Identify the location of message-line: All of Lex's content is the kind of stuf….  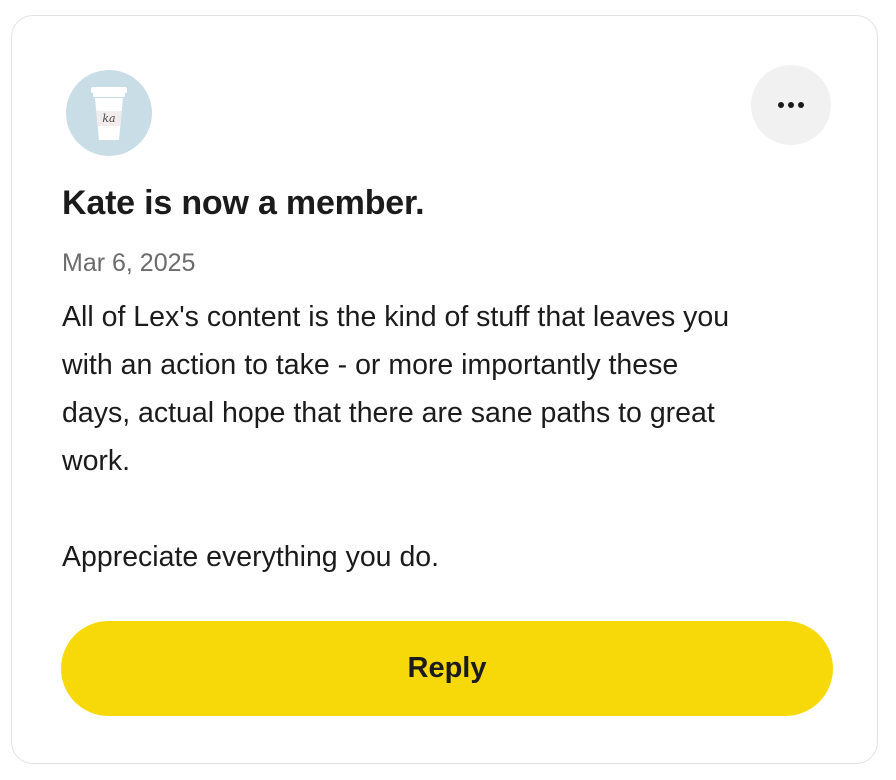
(396, 317).